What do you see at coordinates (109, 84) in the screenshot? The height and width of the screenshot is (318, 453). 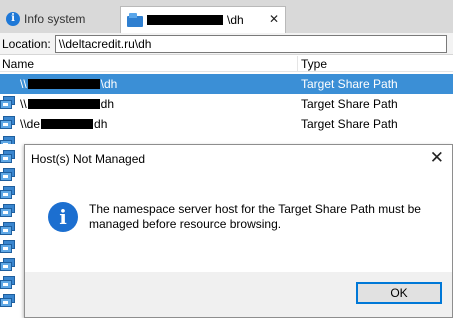 I see `row-name-suffix: \dh` at bounding box center [109, 84].